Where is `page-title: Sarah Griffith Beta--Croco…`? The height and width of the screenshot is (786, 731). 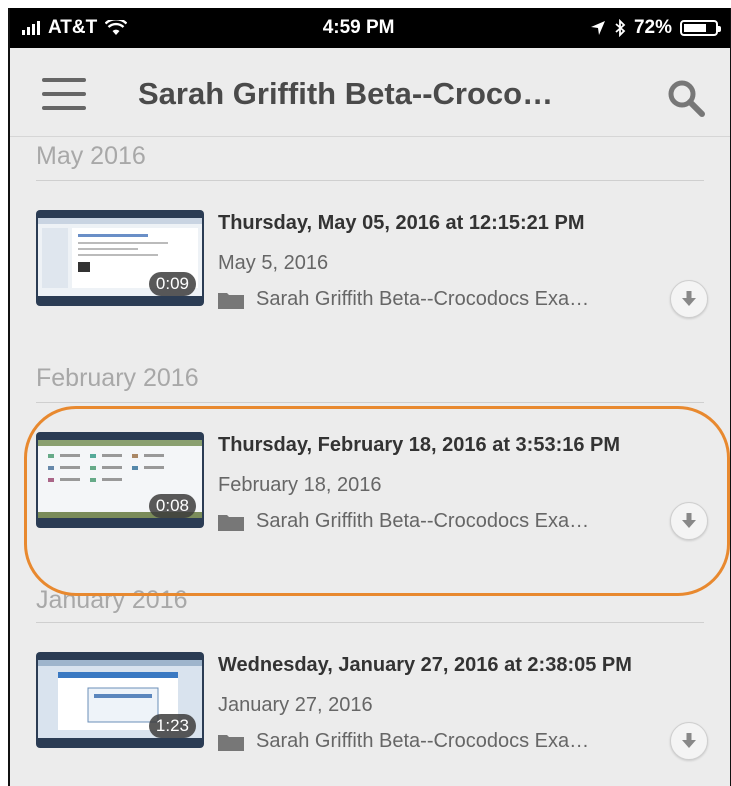 page-title: Sarah Griffith Beta--Croco… is located at coordinates (346, 93).